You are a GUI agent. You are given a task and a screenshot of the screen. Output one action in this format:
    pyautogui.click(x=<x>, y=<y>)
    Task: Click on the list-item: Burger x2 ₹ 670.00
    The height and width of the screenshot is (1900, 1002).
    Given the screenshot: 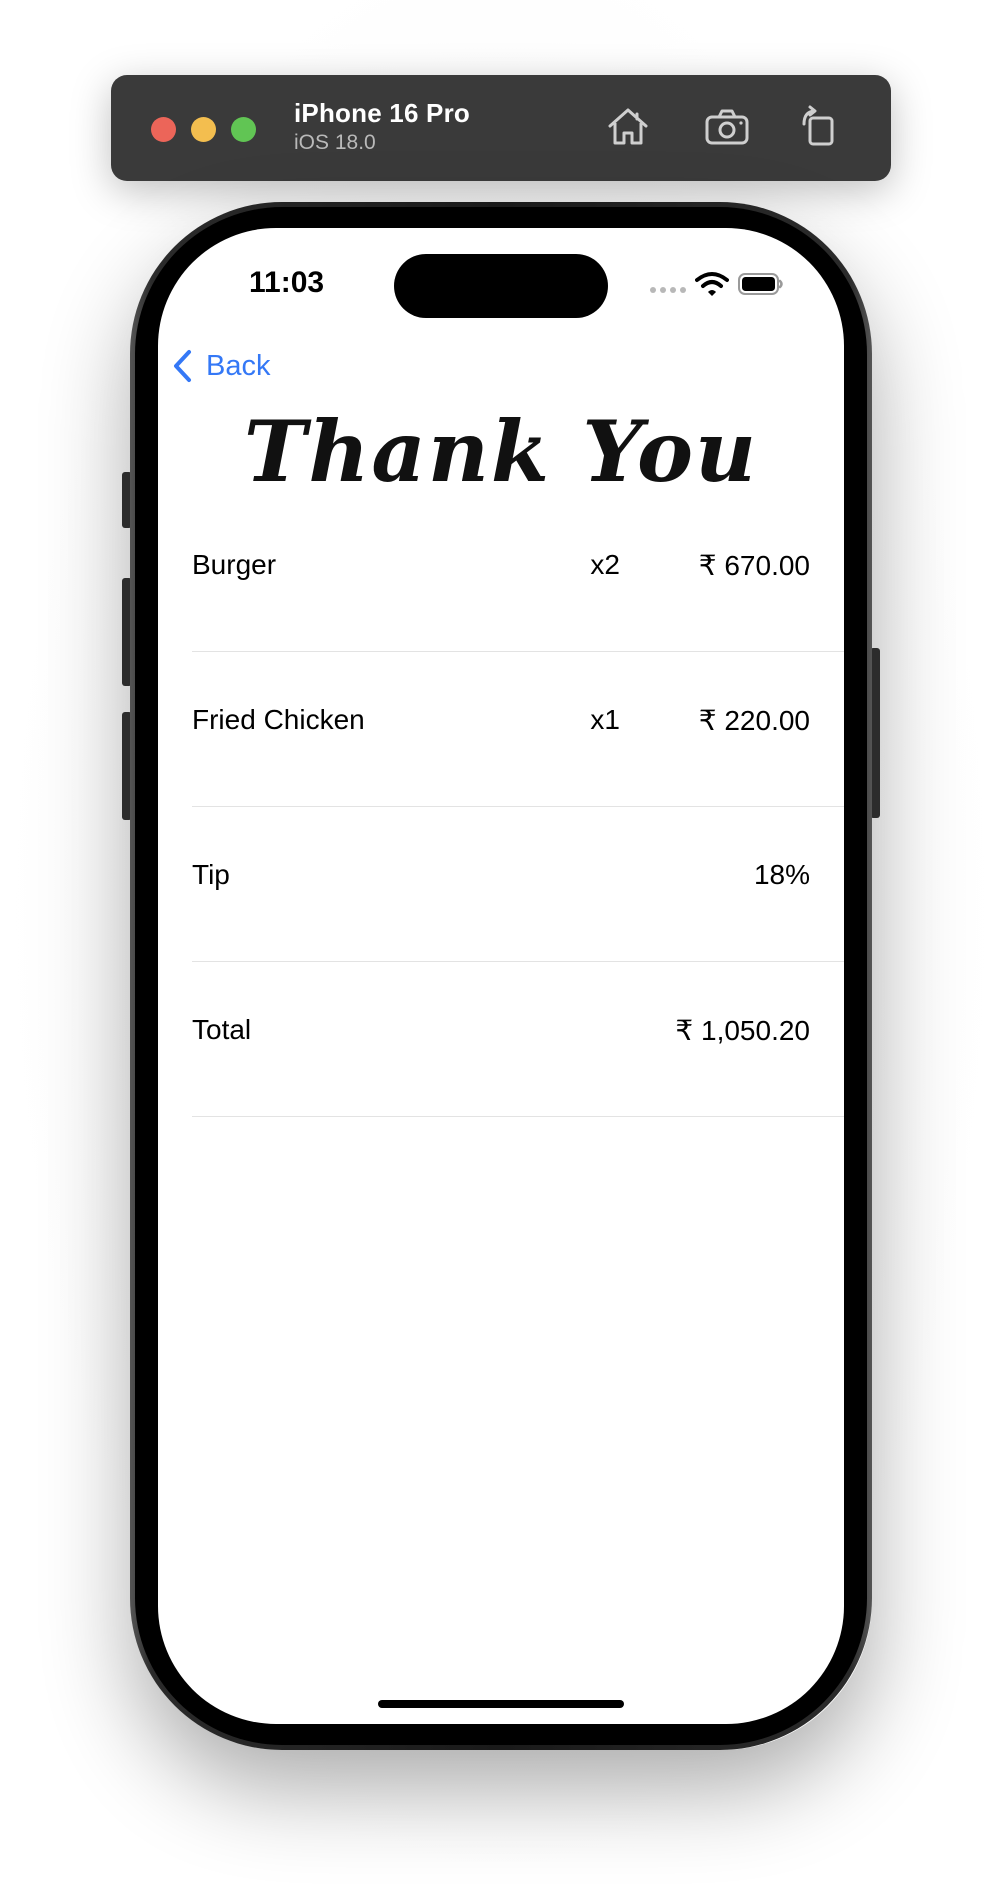 What is the action you would take?
    pyautogui.click(x=518, y=574)
    